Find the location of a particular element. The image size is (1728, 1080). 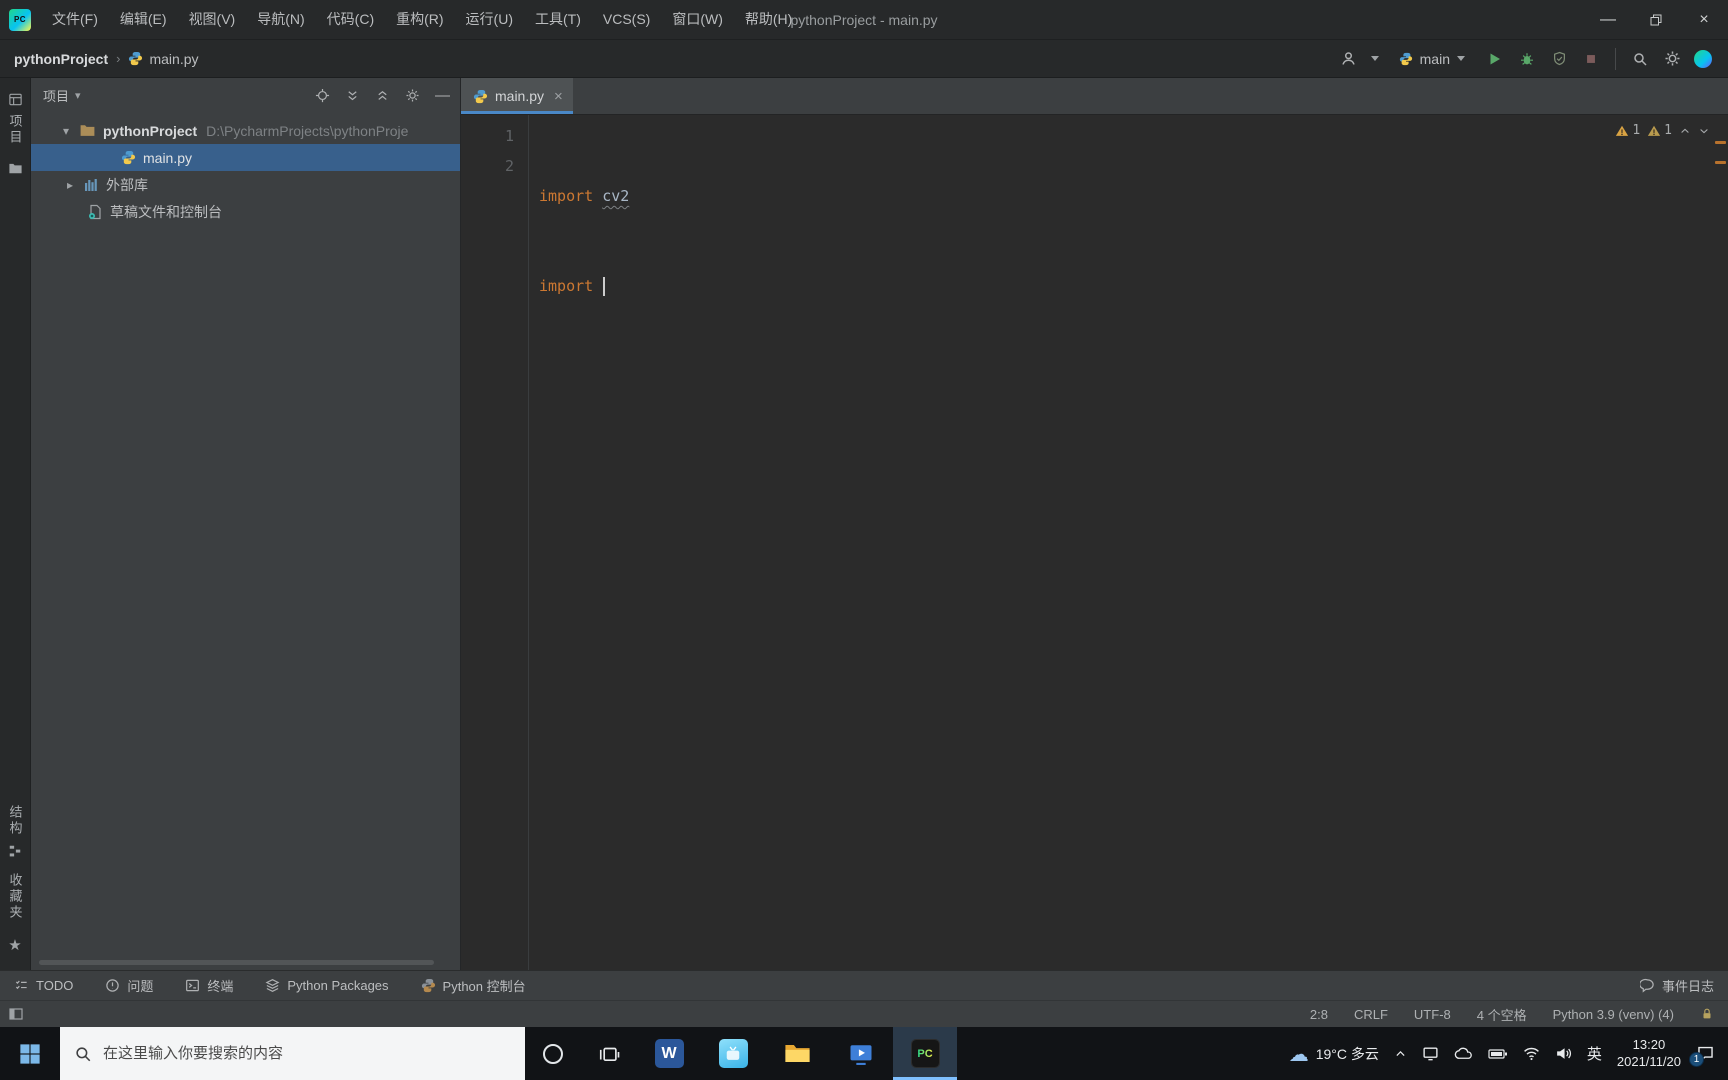

taskbar-media-app is located at coordinates (733, 1053).